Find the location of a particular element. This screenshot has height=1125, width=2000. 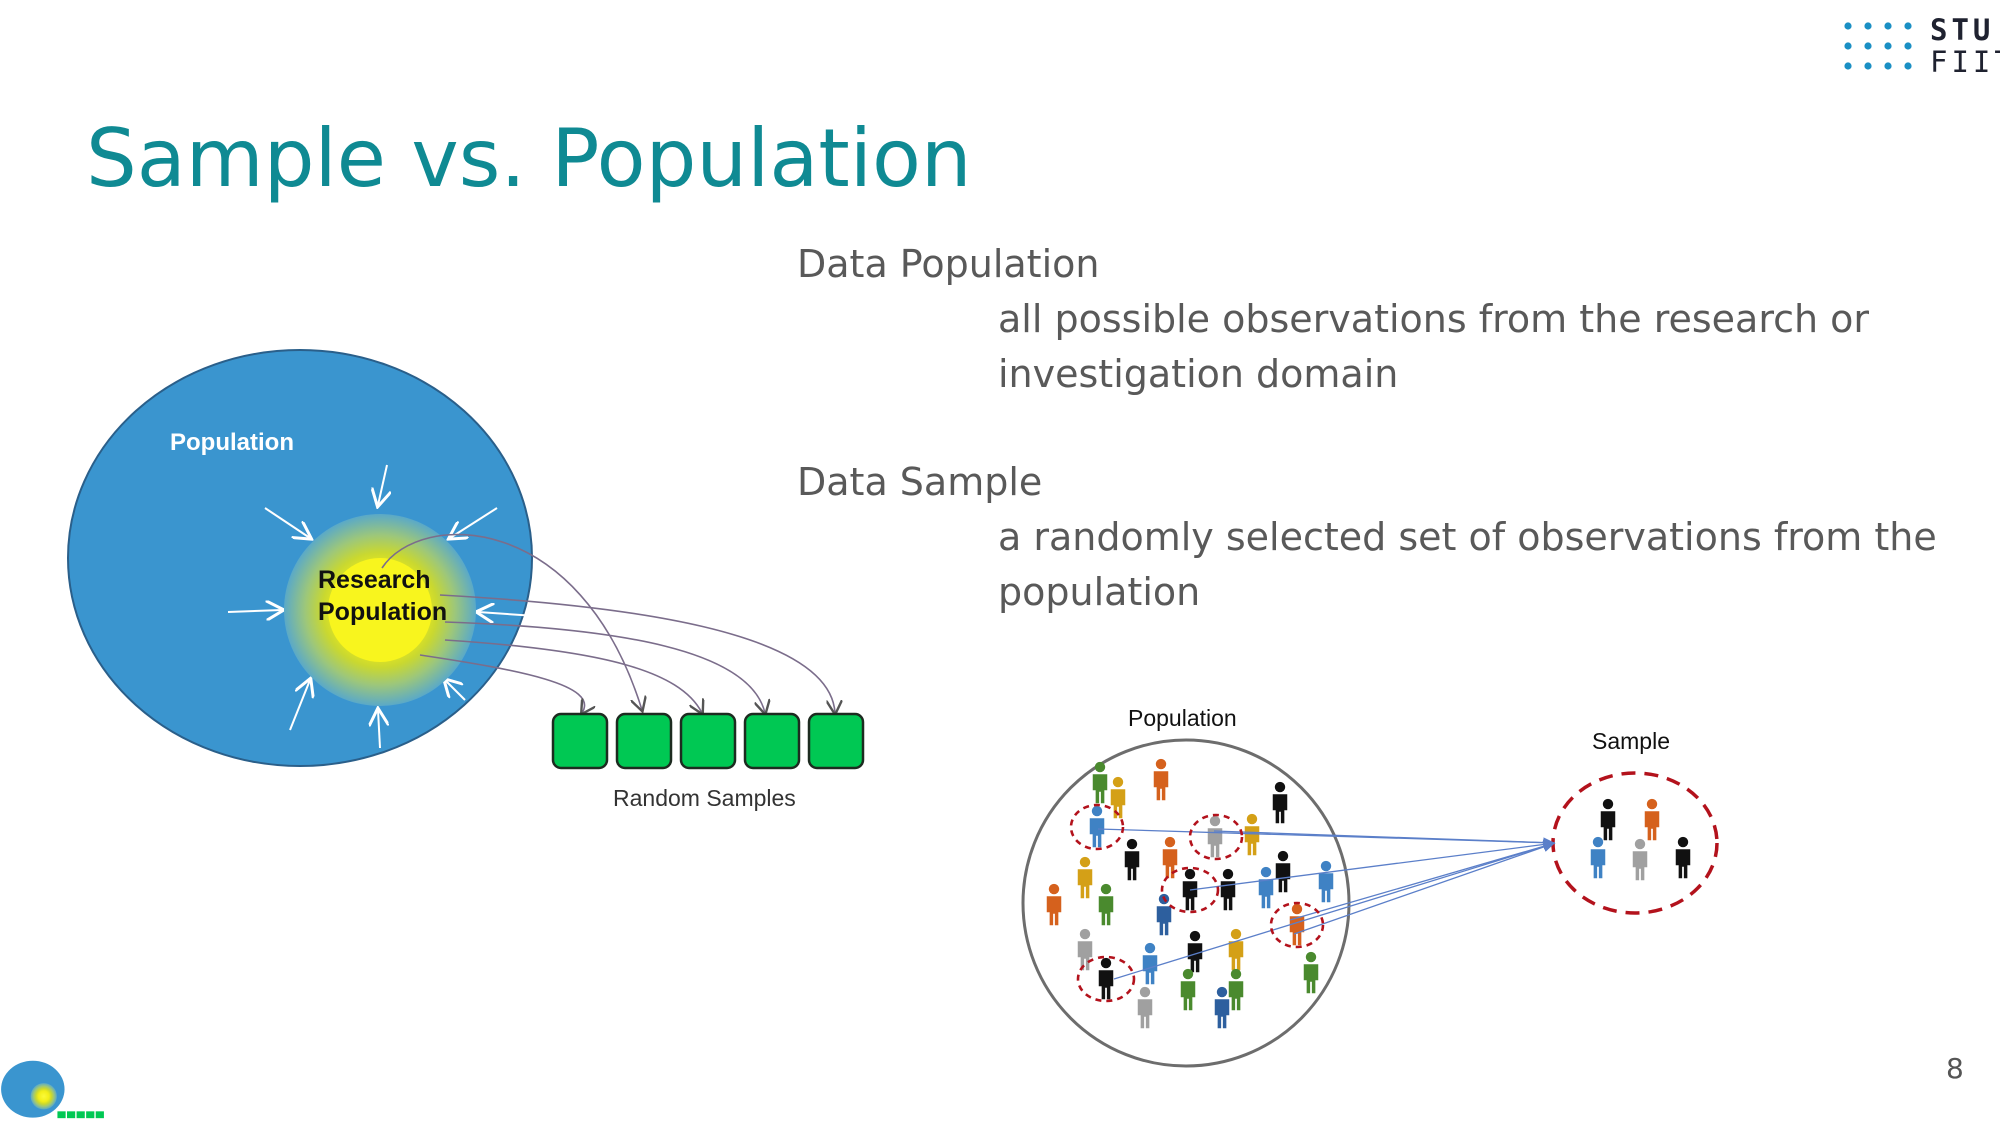

people-population-label: Population is located at coordinates (1182, 718).